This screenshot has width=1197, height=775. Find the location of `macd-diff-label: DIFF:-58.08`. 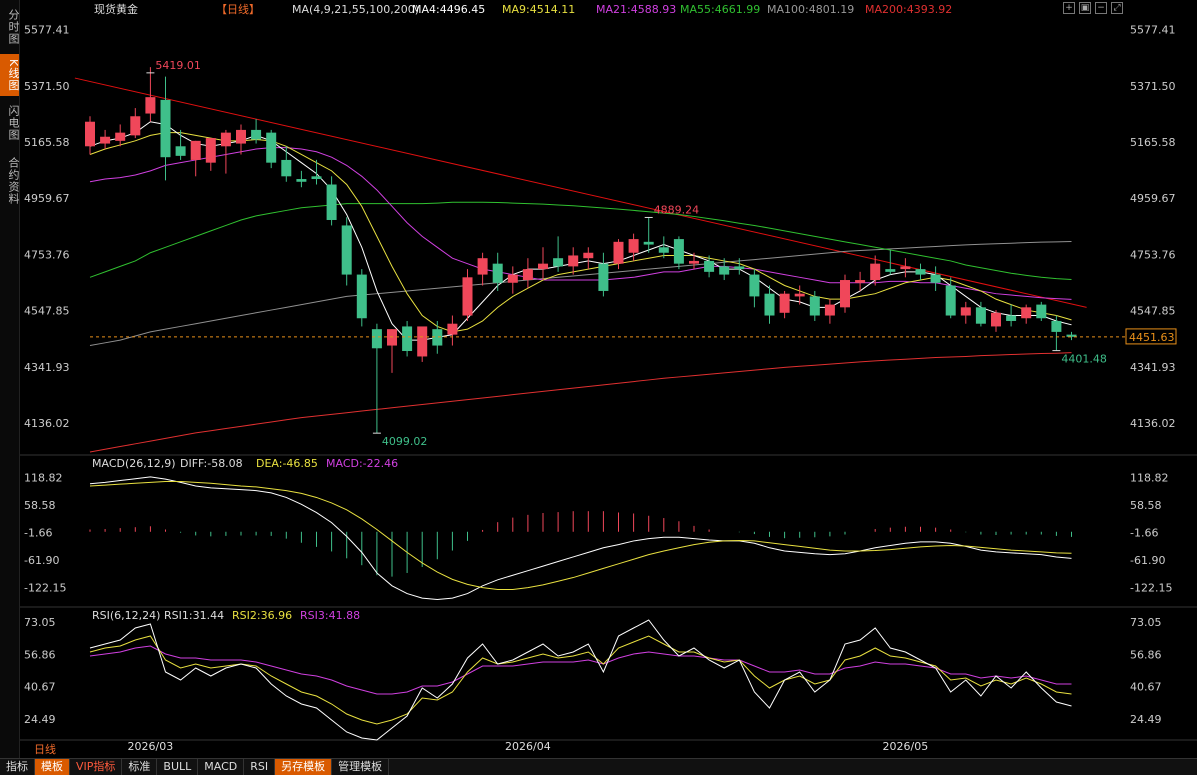

macd-diff-label: DIFF:-58.08 is located at coordinates (211, 463).